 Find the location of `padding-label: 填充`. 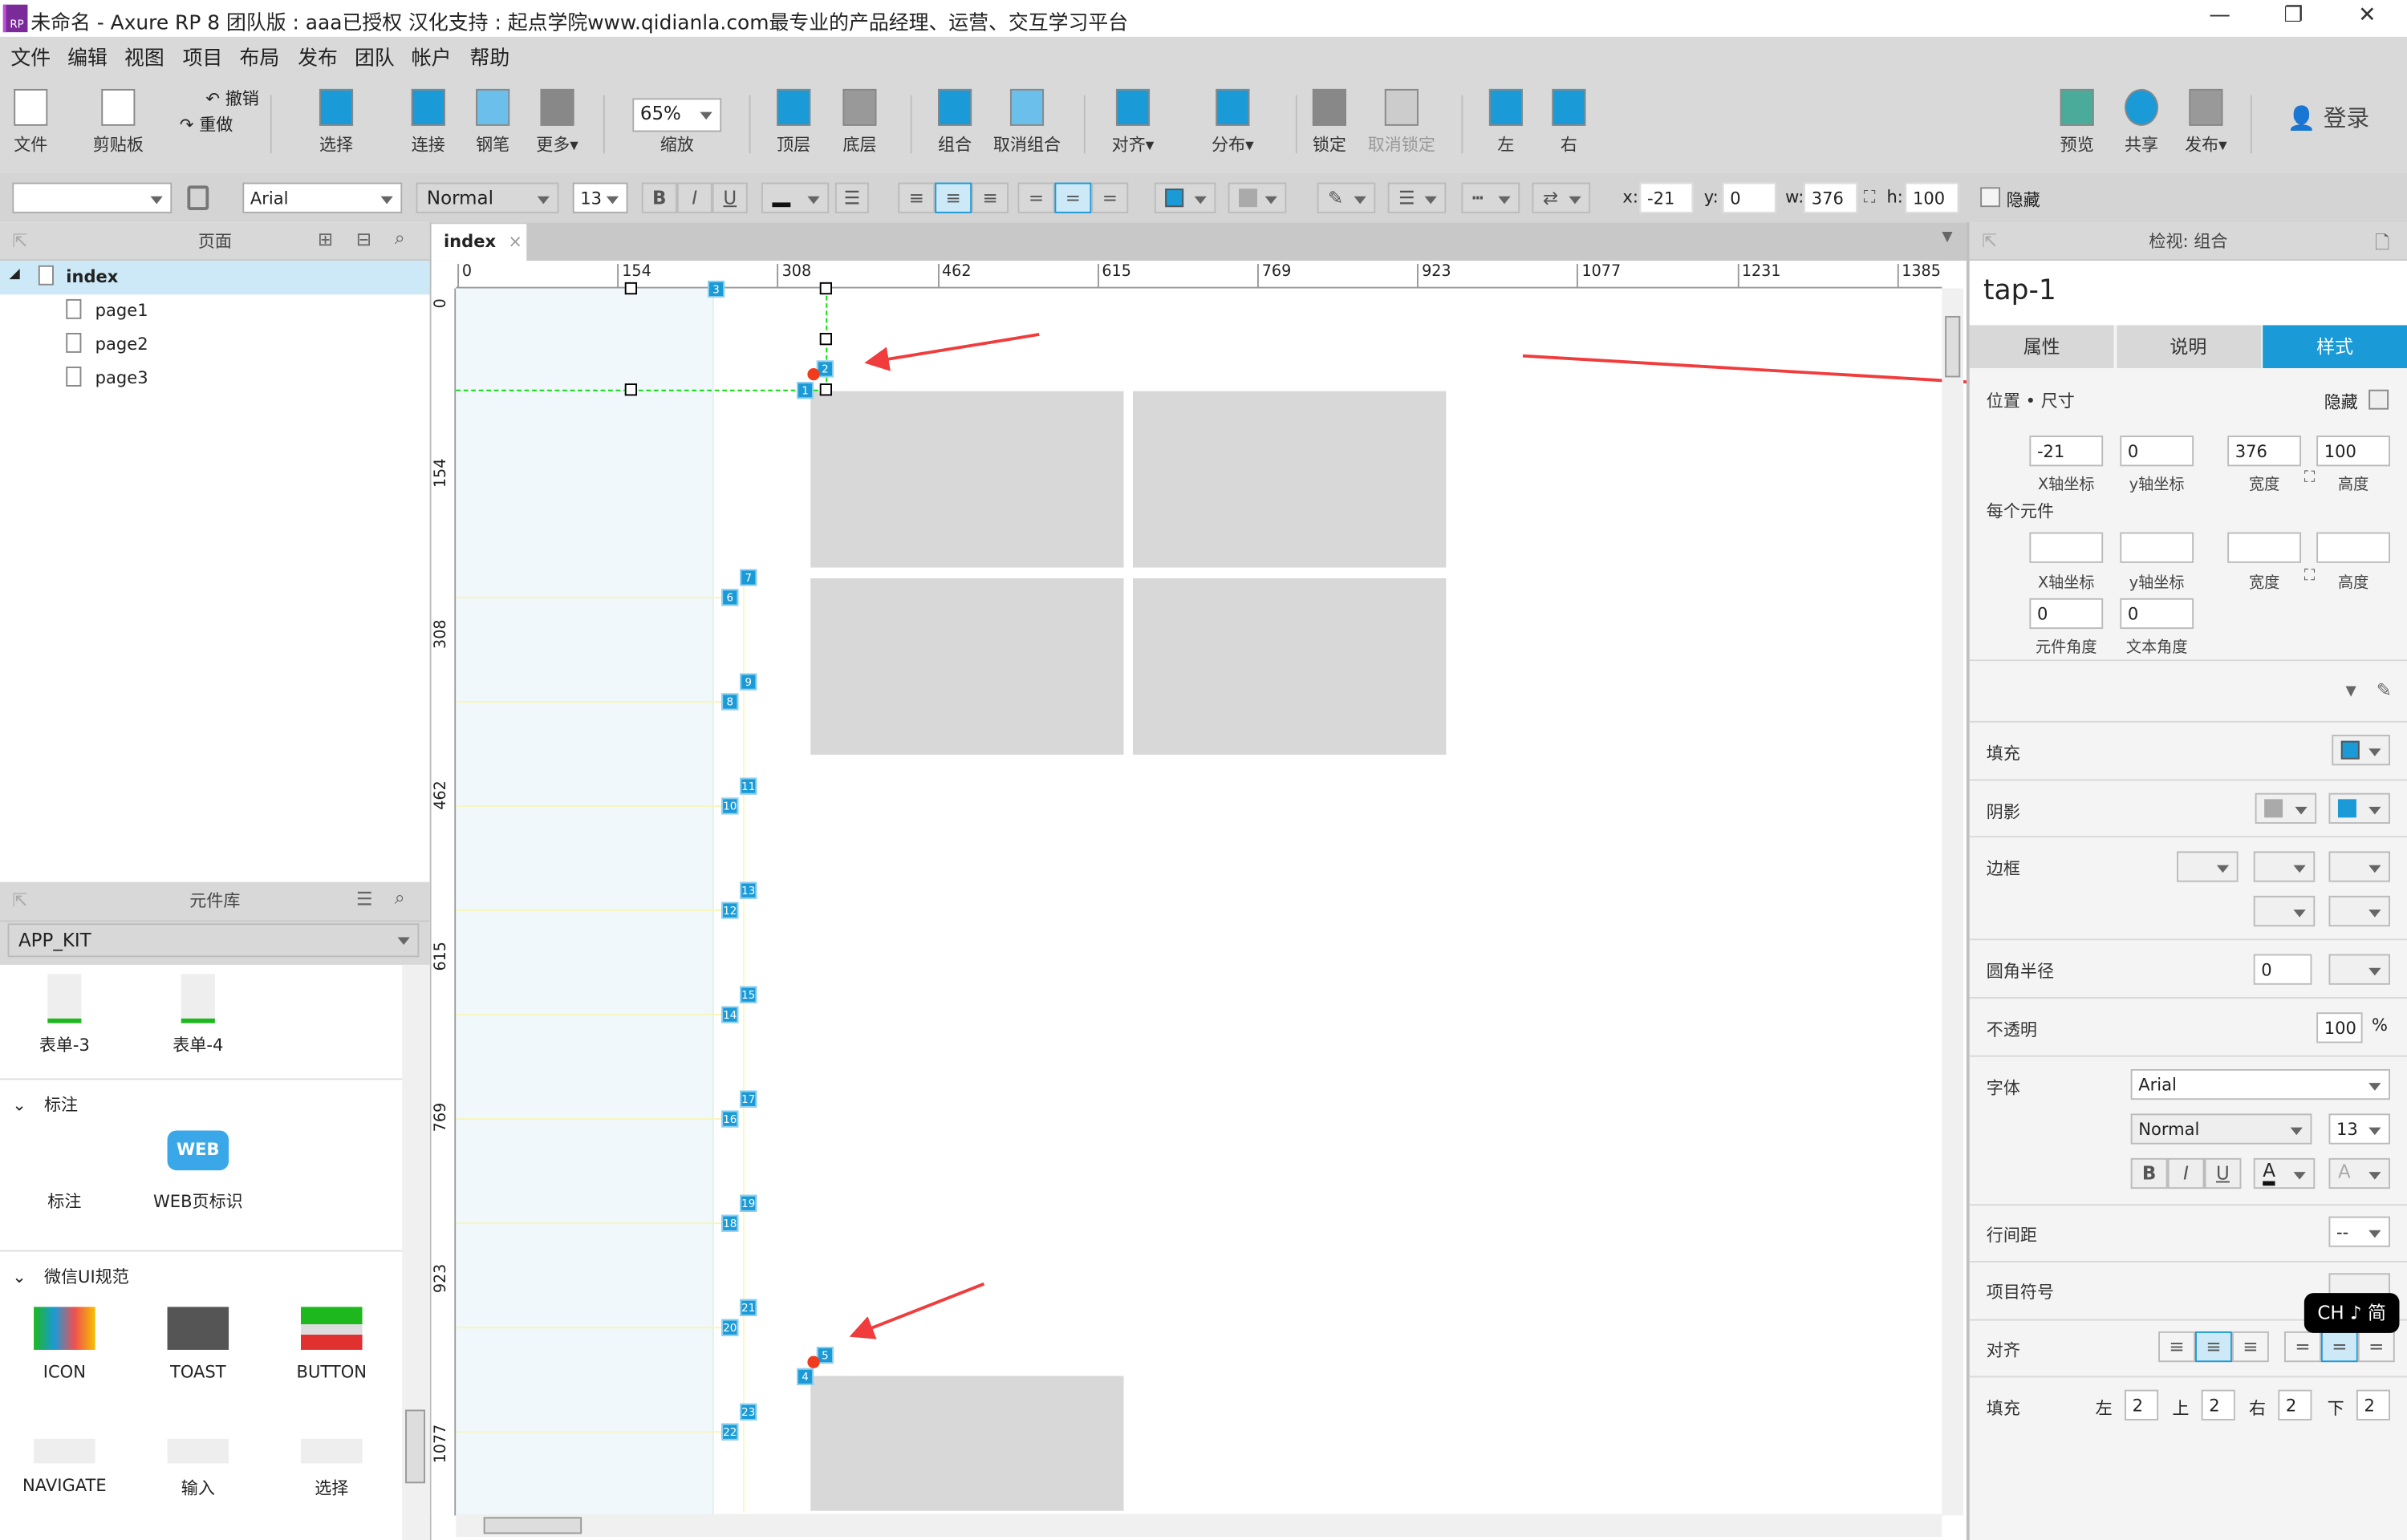

padding-label: 填充 is located at coordinates (2003, 1409).